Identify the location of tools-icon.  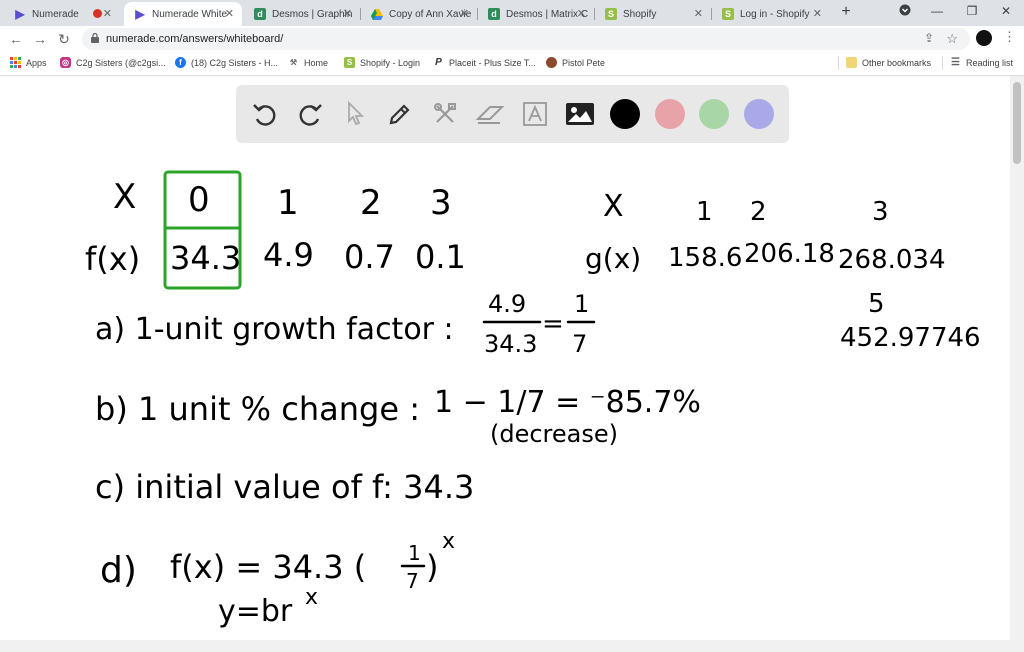
(445, 114).